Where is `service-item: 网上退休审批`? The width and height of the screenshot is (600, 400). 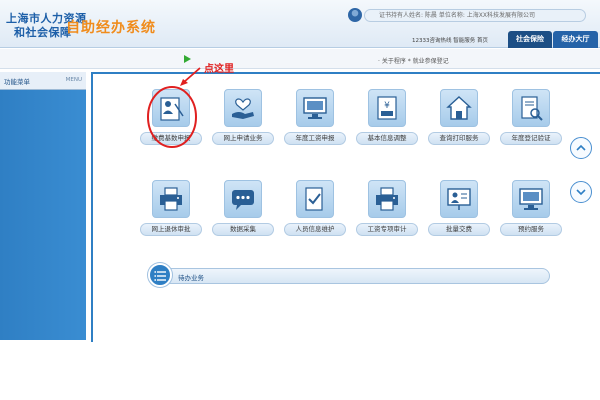 service-item: 网上退休审批 is located at coordinates (171, 214).